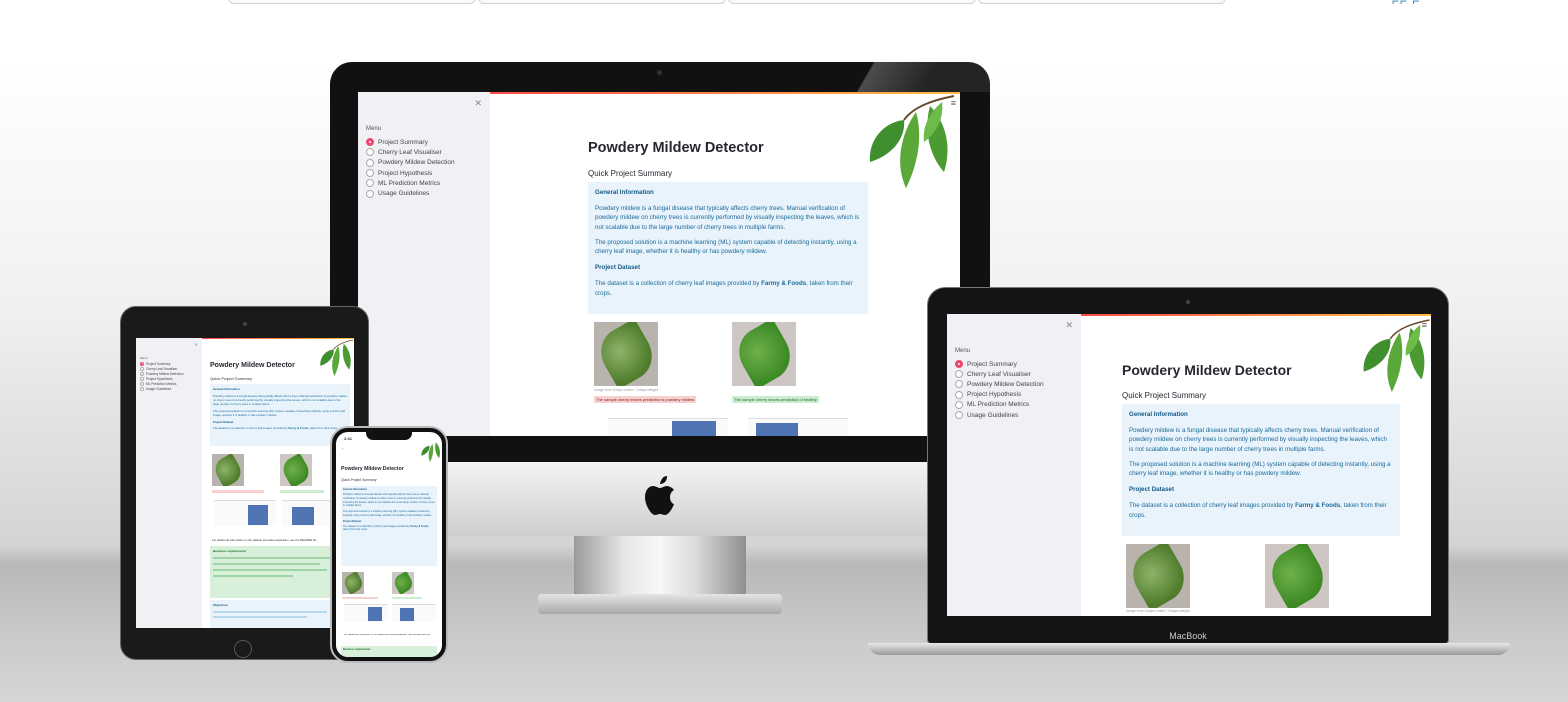 This screenshot has height=702, width=1568. I want to click on menu-item-label: Usage Guidelines, so click(159, 388).